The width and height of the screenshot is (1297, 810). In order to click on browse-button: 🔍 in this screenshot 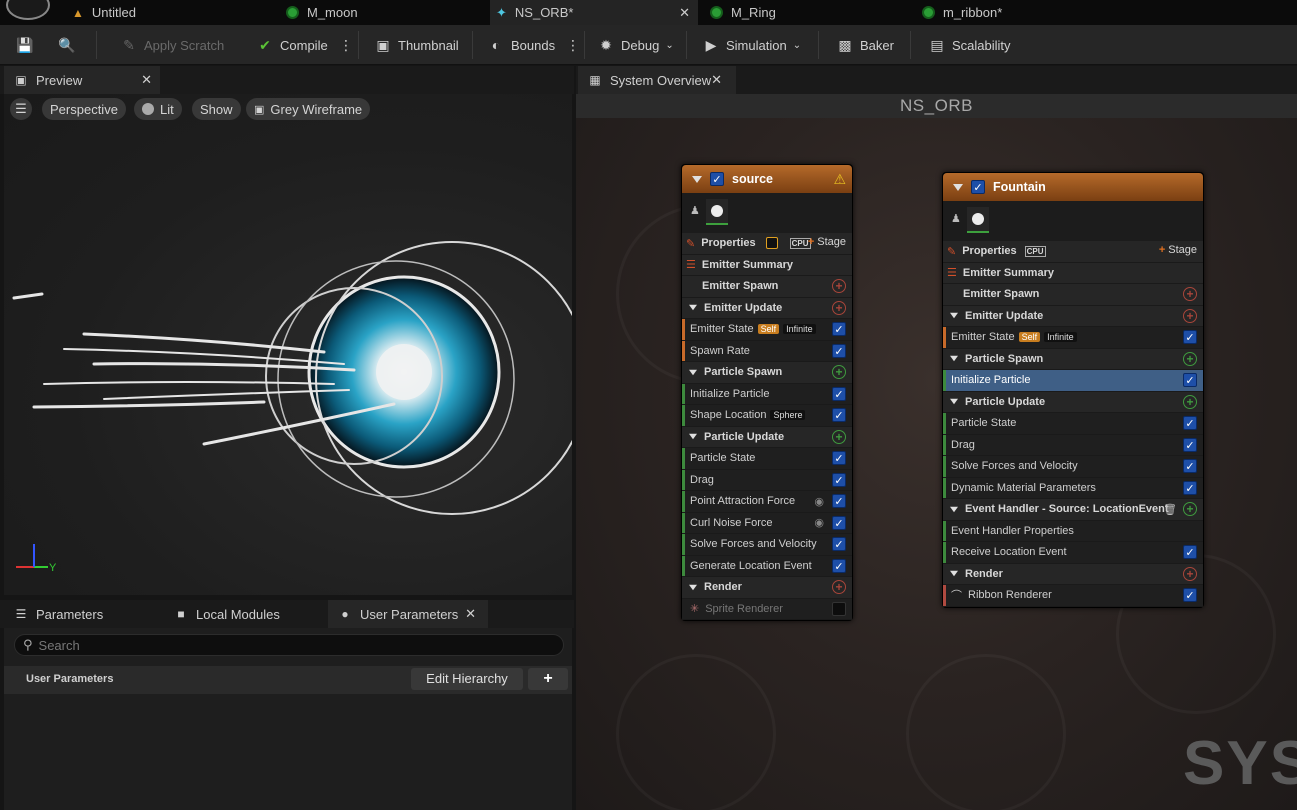, I will do `click(67, 45)`.